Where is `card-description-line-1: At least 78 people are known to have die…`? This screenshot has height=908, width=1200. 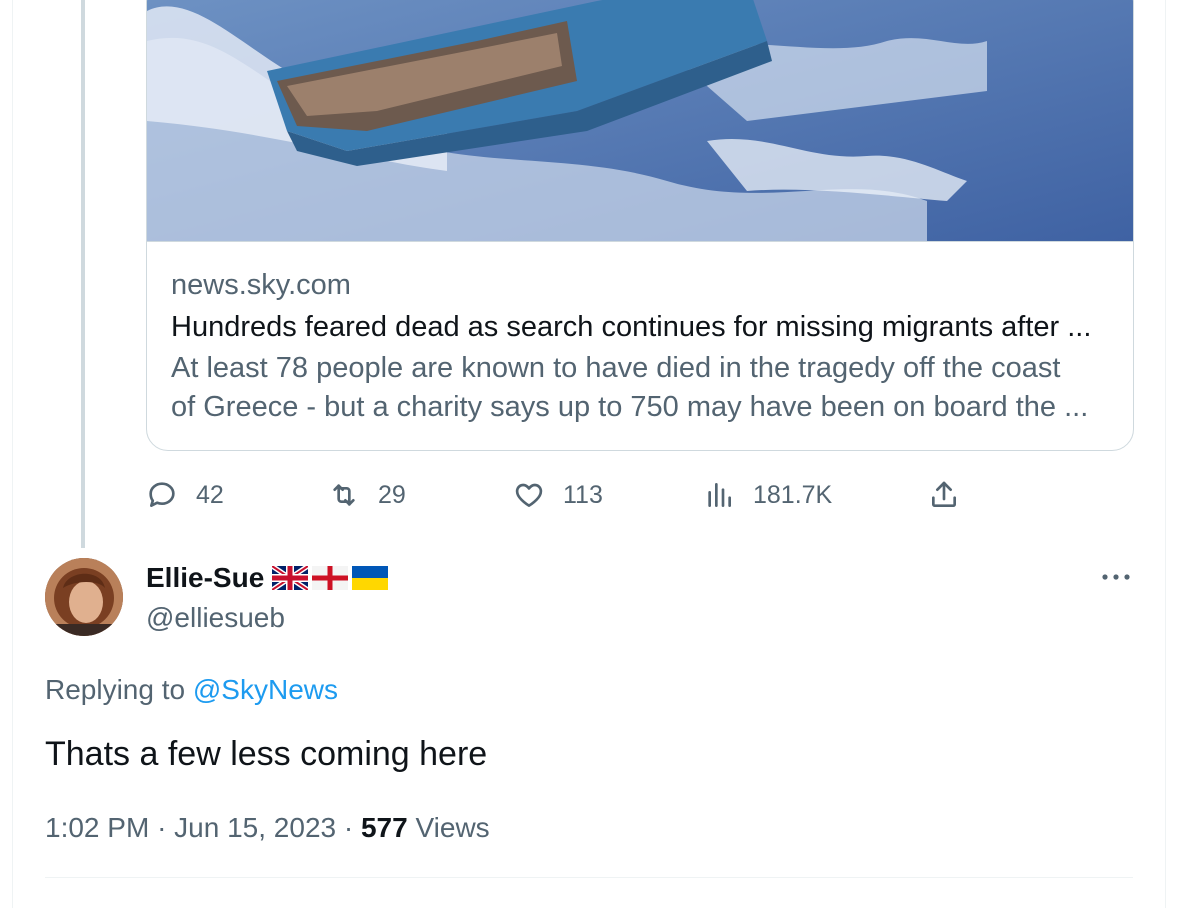 card-description-line-1: At least 78 people are known to have die… is located at coordinates (616, 368).